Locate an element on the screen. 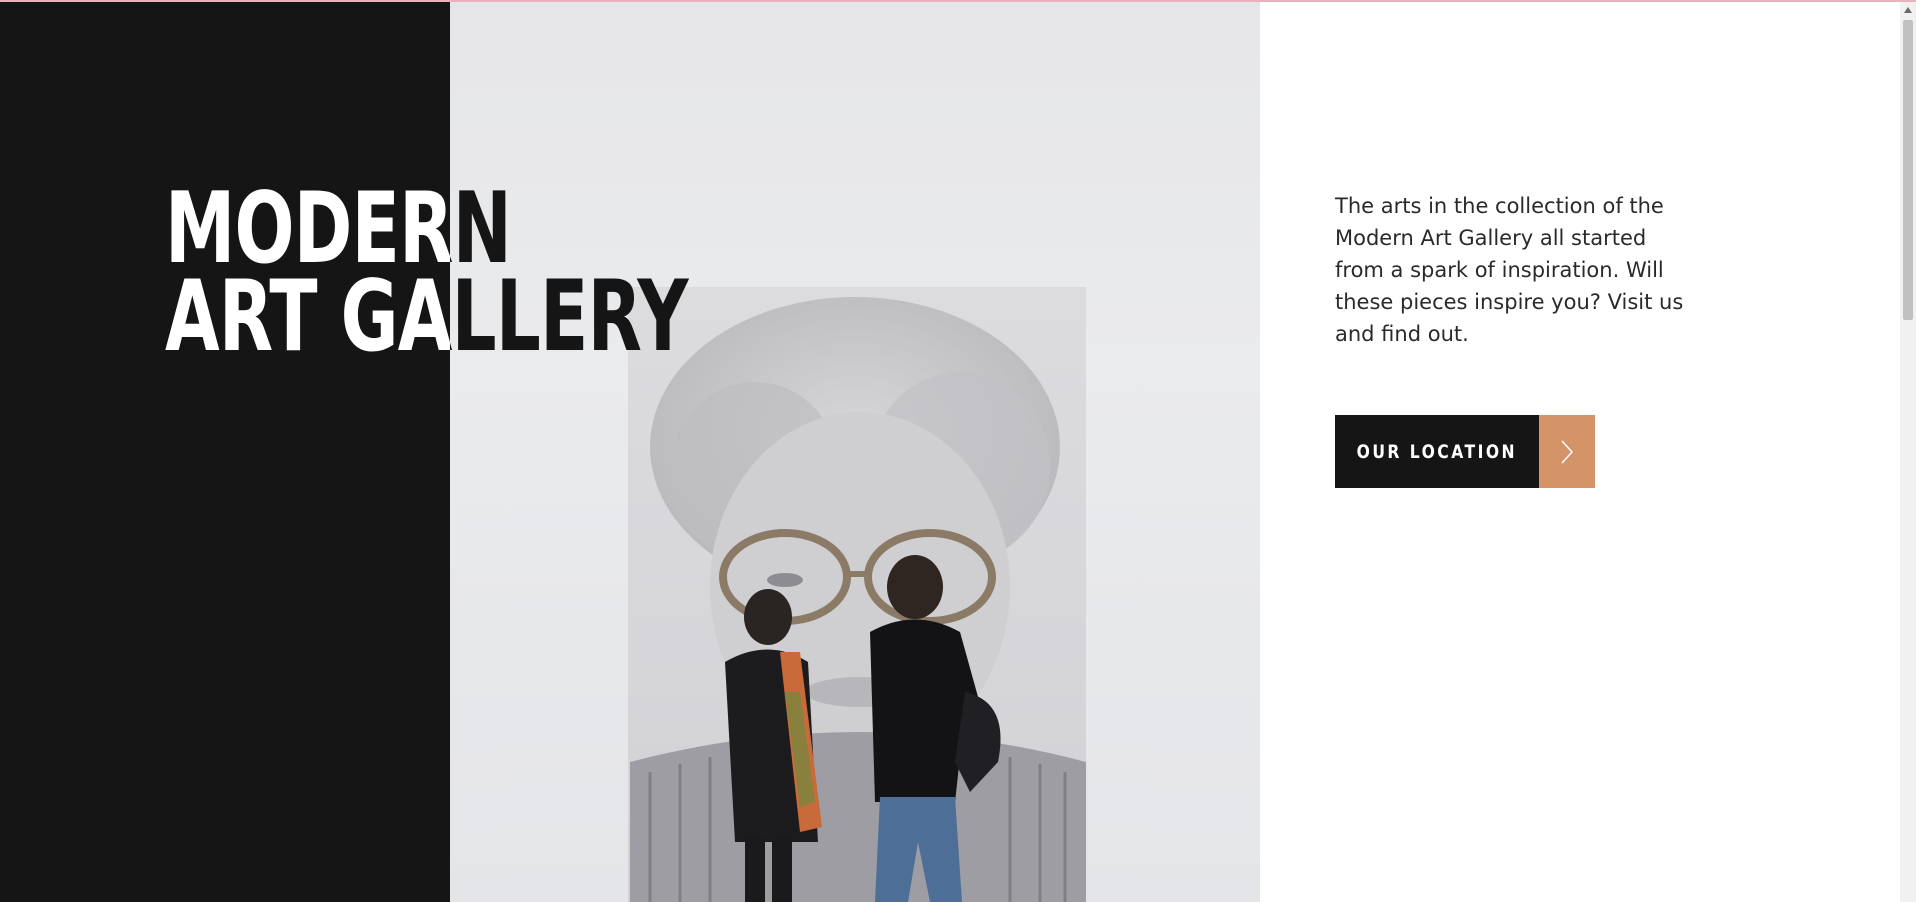 This screenshot has width=1916, height=902. our-location-label: OUR LOCATION is located at coordinates (1437, 451).